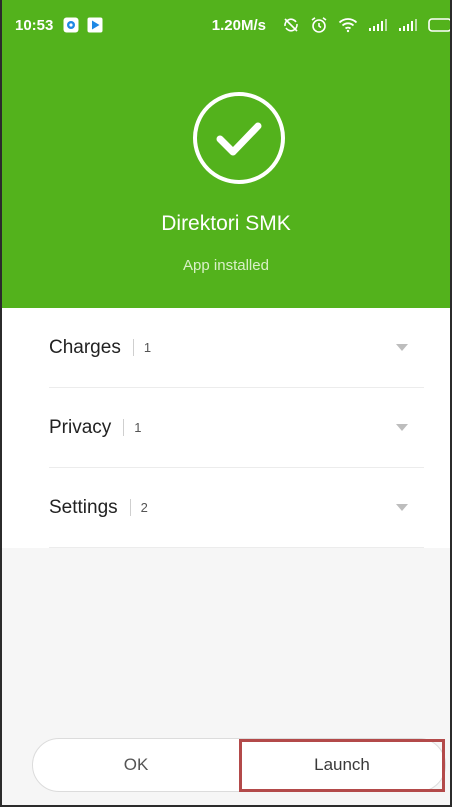 This screenshot has height=807, width=452. Describe the element at coordinates (236, 508) in the screenshot. I see `section-settings: Settings 2` at that location.